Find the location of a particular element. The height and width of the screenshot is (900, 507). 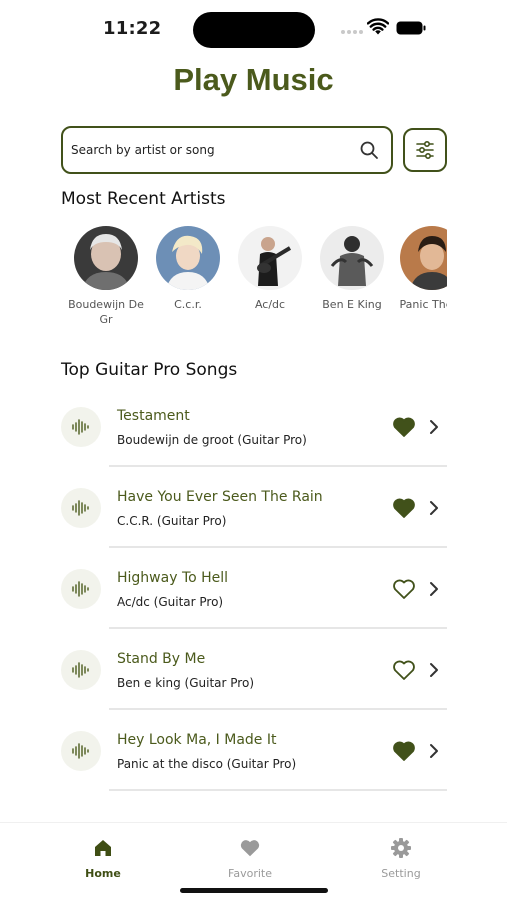

status-time: 11:22 is located at coordinates (132, 28).